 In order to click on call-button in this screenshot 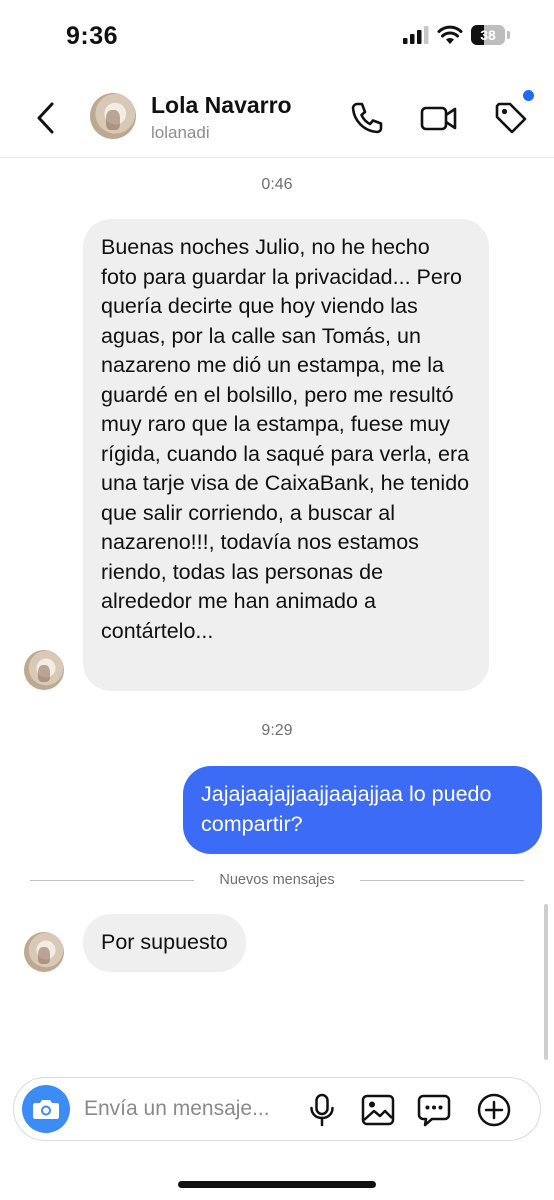, I will do `click(366, 118)`.